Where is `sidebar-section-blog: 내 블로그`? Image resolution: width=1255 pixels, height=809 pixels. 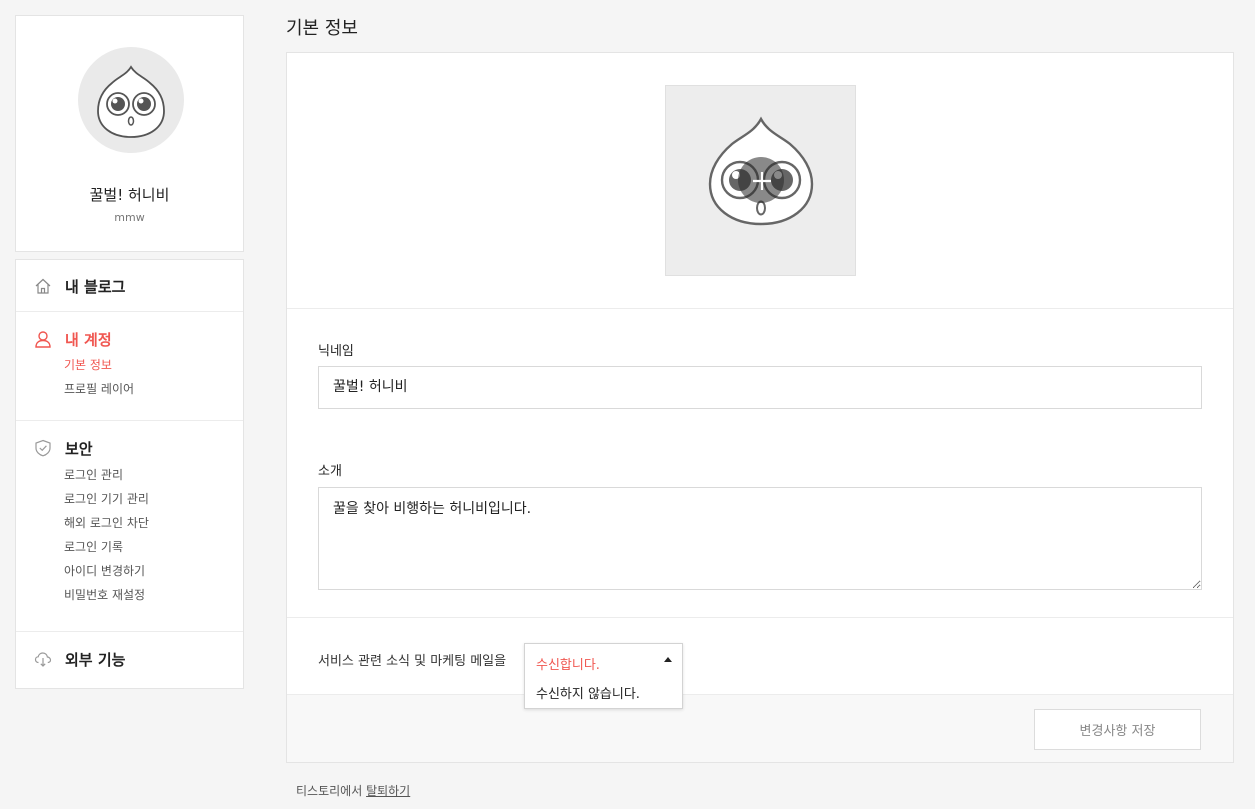
sidebar-section-blog: 내 블로그 is located at coordinates (129, 286).